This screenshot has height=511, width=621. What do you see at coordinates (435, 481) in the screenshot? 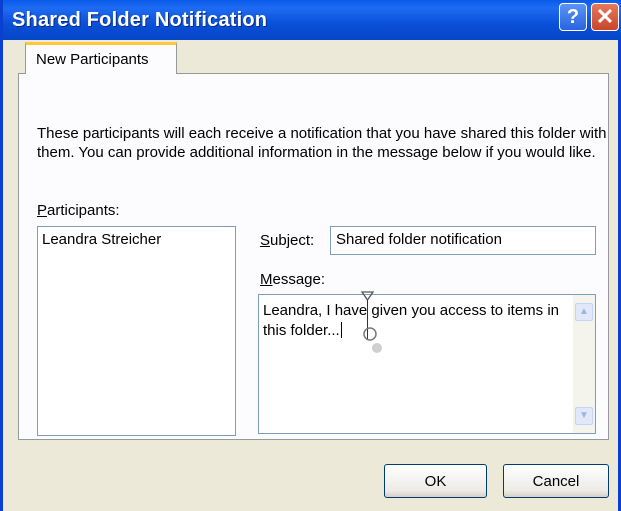
I see `ok-button: OK` at bounding box center [435, 481].